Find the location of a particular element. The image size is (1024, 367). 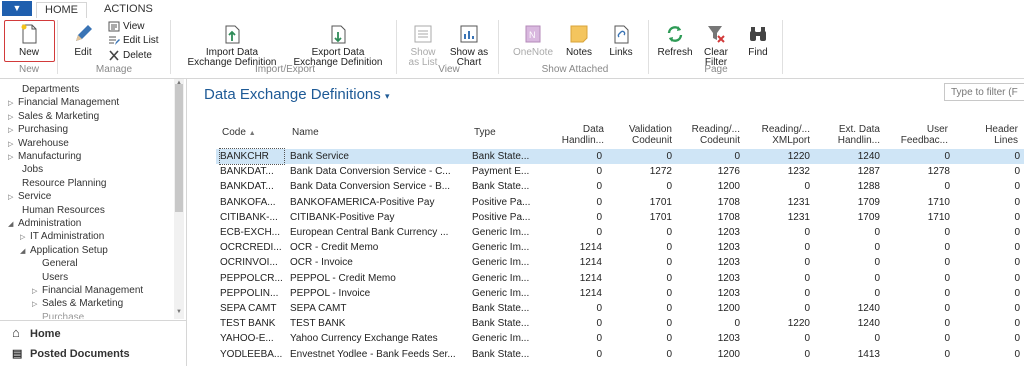

tab-actions: ACTIONS is located at coordinates (128, 10).